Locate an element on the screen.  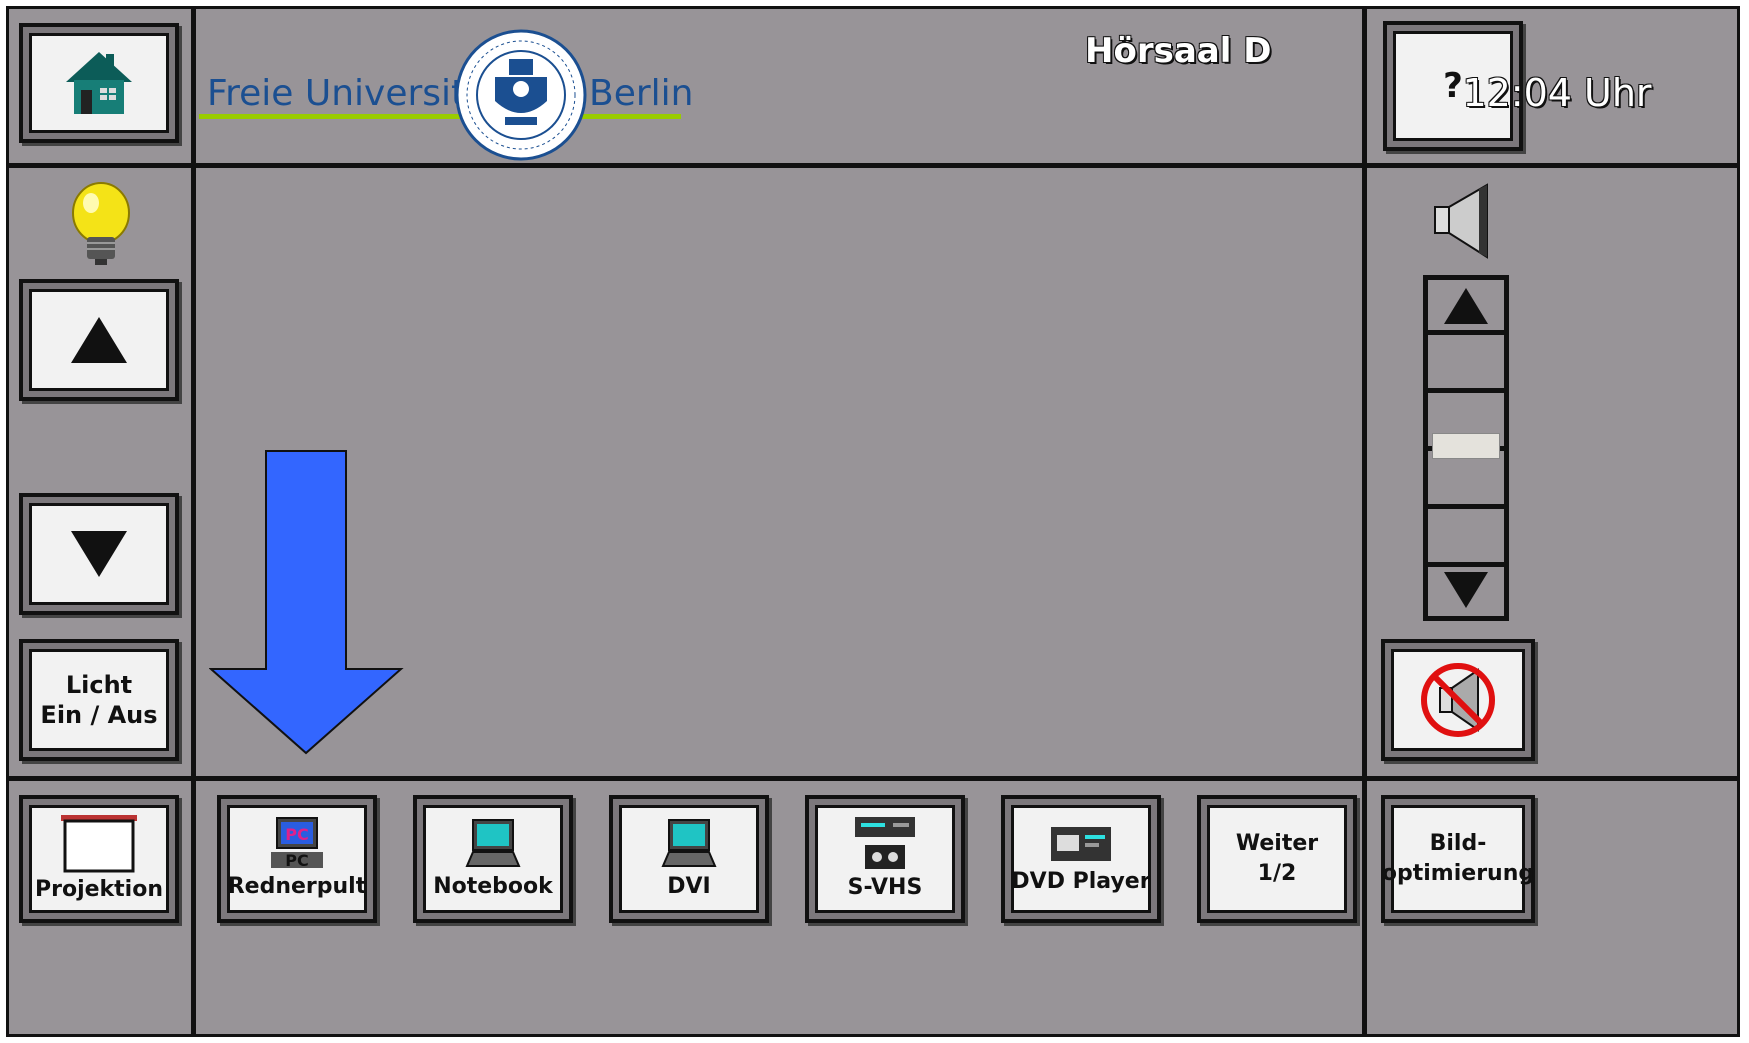
image-optimization-label-line1: Bild- is located at coordinates (1458, 843).